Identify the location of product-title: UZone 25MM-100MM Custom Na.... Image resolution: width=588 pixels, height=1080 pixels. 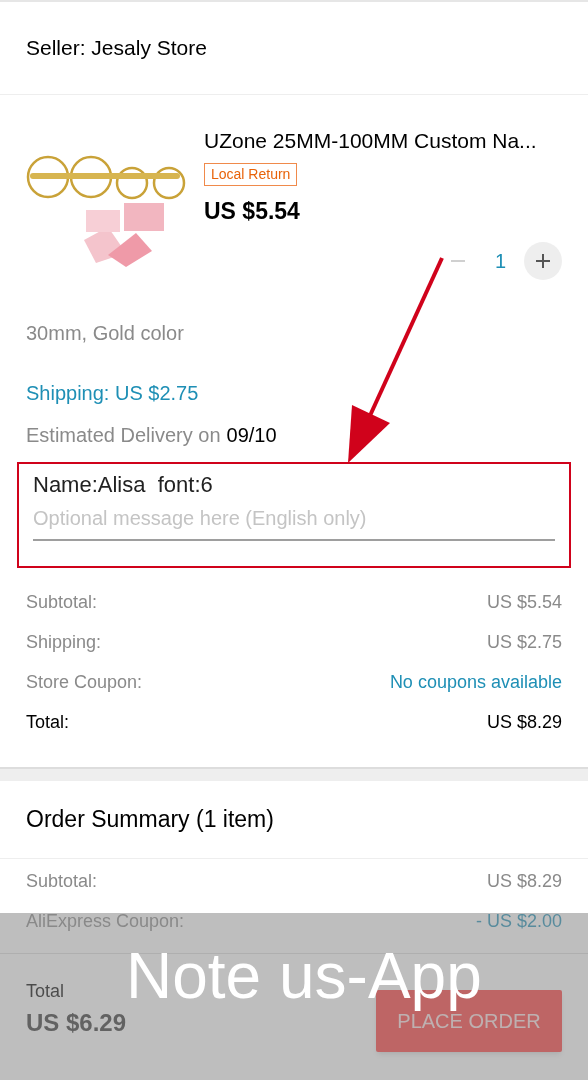
(383, 136).